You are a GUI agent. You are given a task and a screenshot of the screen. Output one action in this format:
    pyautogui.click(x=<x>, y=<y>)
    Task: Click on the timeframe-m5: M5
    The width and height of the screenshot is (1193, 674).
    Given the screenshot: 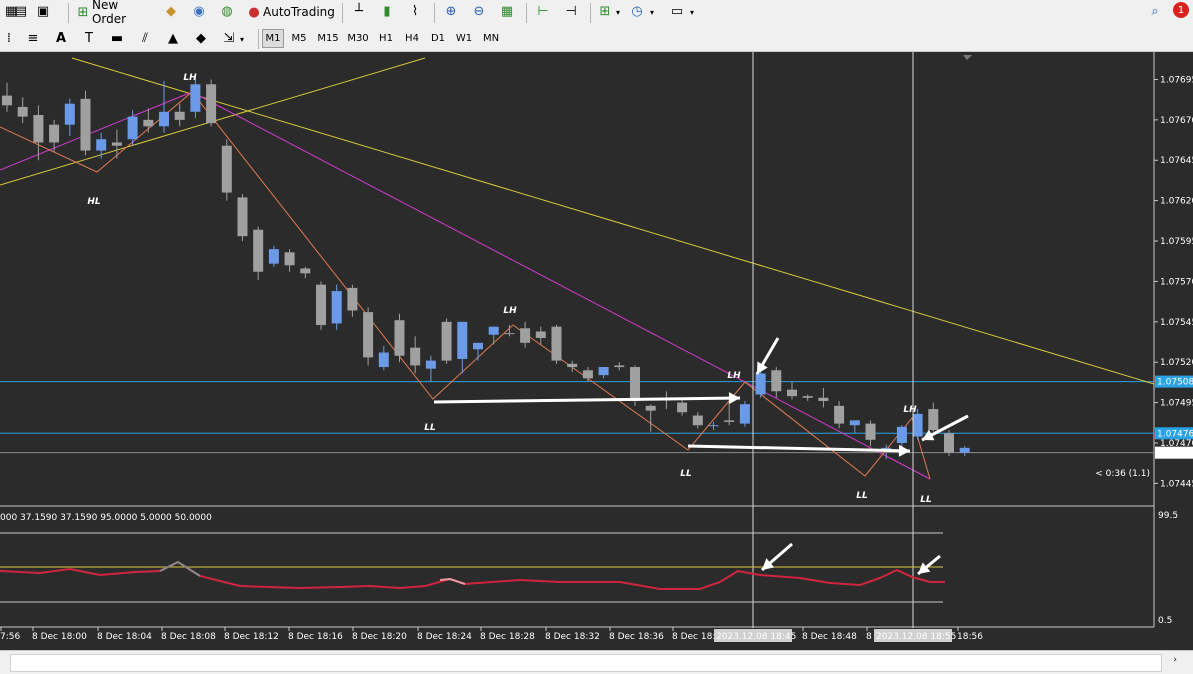 What is the action you would take?
    pyautogui.click(x=299, y=38)
    